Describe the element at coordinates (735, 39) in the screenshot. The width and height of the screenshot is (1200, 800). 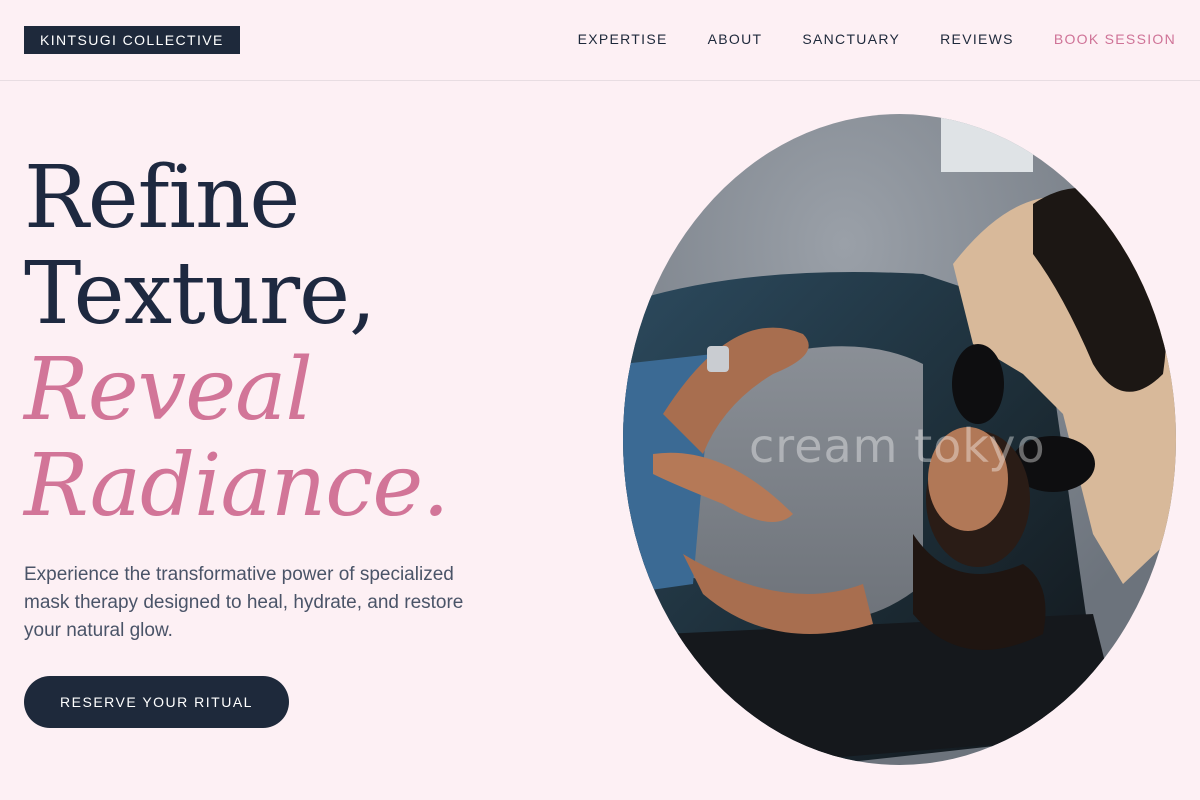
I see `nav-link-about: ABOUT` at that location.